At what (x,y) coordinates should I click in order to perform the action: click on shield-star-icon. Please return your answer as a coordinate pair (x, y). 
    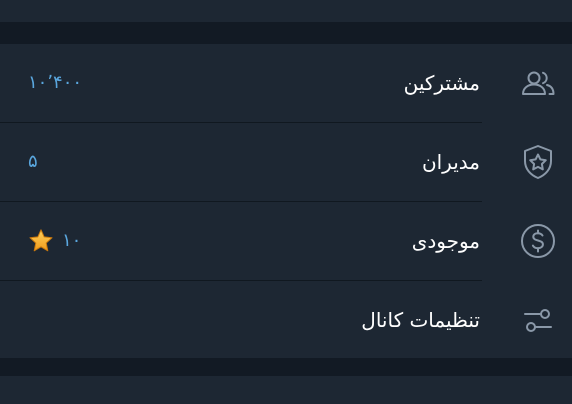
    Looking at the image, I should click on (538, 162).